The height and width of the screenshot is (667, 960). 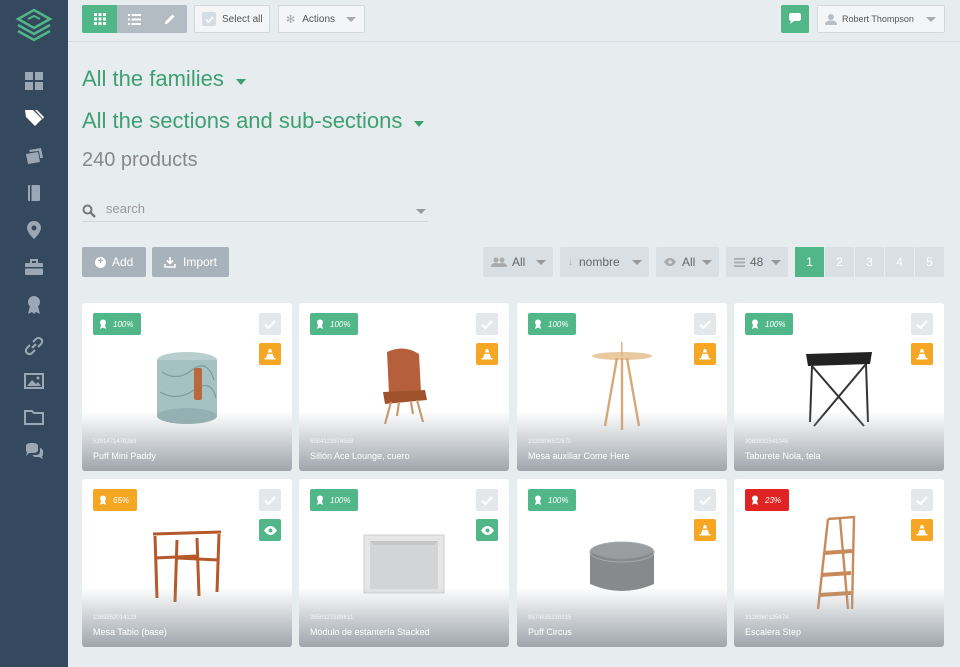 I want to click on product-card: 23% 3128960125474 Escalera Step, so click(x=839, y=563).